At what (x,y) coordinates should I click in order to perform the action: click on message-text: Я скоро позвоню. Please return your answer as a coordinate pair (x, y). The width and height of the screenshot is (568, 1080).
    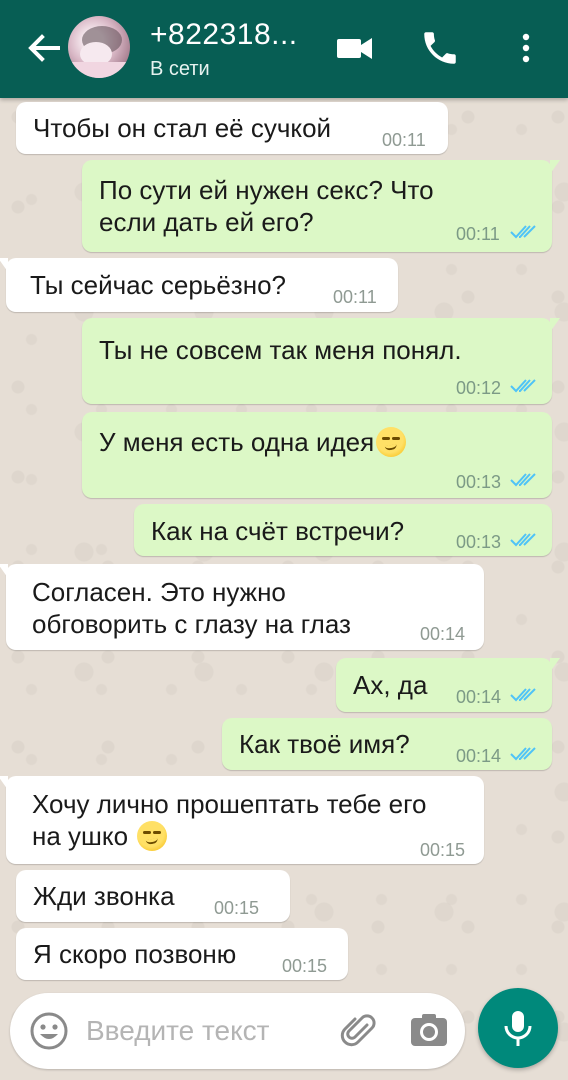
    Looking at the image, I should click on (135, 954).